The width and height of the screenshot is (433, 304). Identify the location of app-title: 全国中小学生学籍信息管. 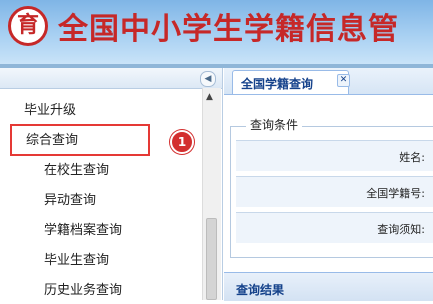
(228, 29).